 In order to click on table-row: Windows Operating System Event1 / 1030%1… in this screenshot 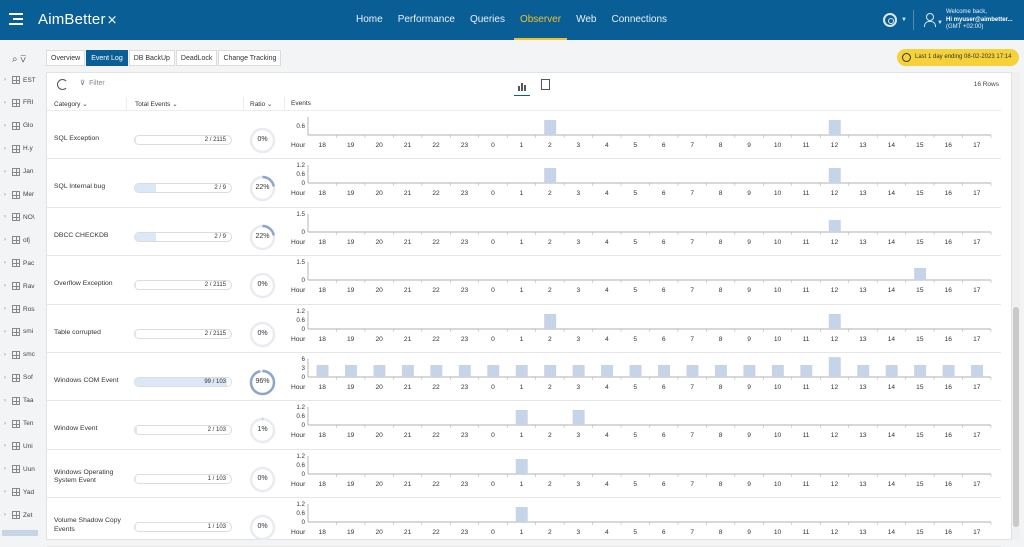, I will do `click(524, 474)`.